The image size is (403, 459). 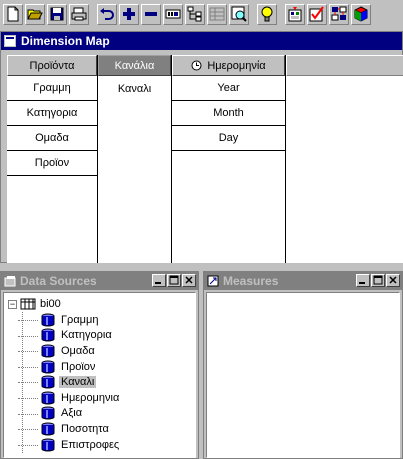 What do you see at coordinates (10, 41) in the screenshot?
I see `window-icon` at bounding box center [10, 41].